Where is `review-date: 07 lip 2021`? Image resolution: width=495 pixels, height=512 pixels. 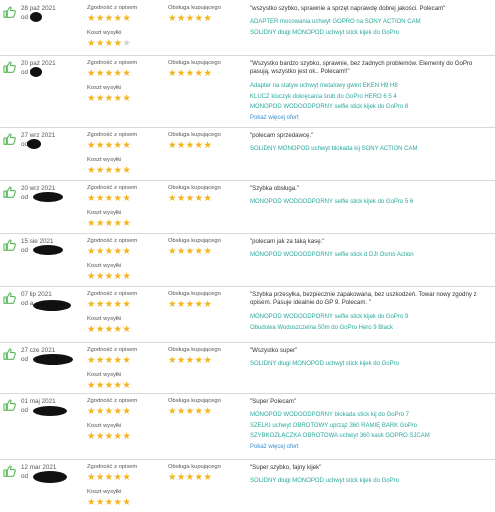 review-date: 07 lip 2021 is located at coordinates (36, 294).